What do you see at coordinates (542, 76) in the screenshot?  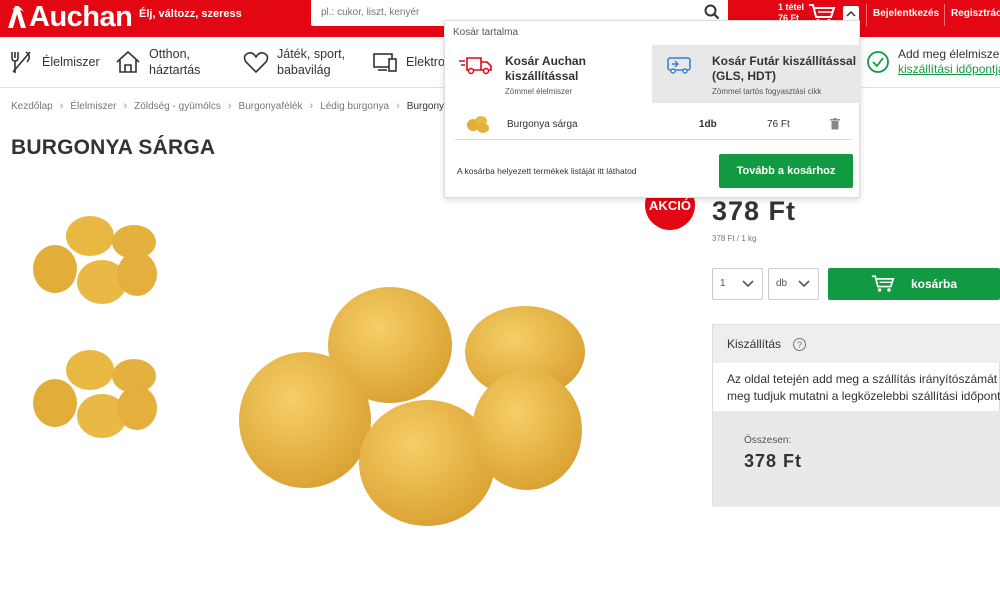 I see `cart-tab-auchan-title-2: kiszállítással` at bounding box center [542, 76].